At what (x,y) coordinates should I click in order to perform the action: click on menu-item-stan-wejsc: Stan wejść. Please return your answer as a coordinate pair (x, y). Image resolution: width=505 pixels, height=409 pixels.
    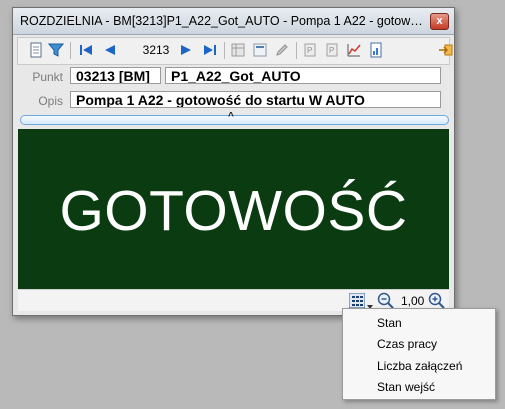
    Looking at the image, I should click on (406, 387).